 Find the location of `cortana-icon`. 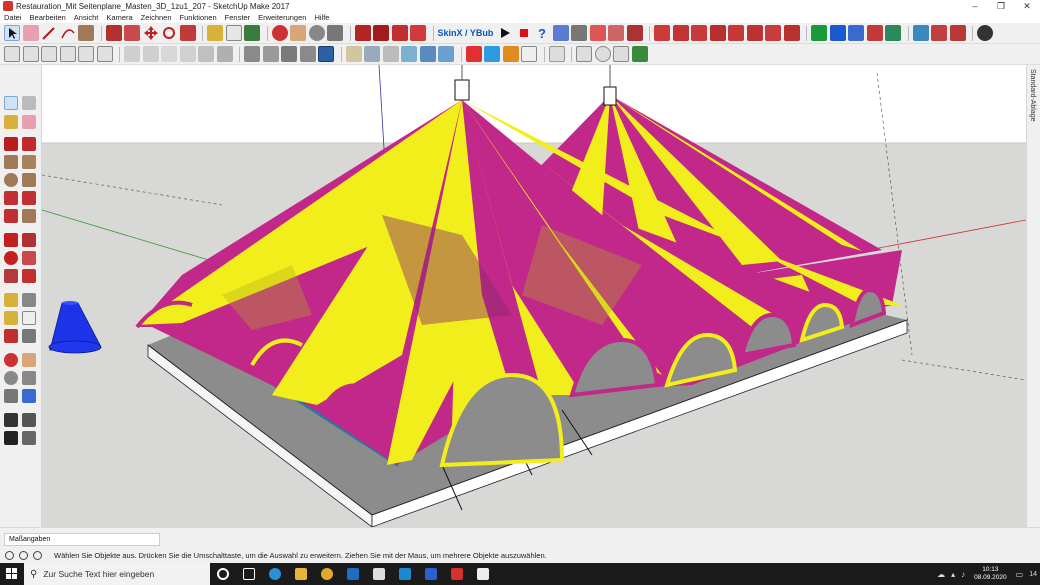

cortana-icon is located at coordinates (223, 574).